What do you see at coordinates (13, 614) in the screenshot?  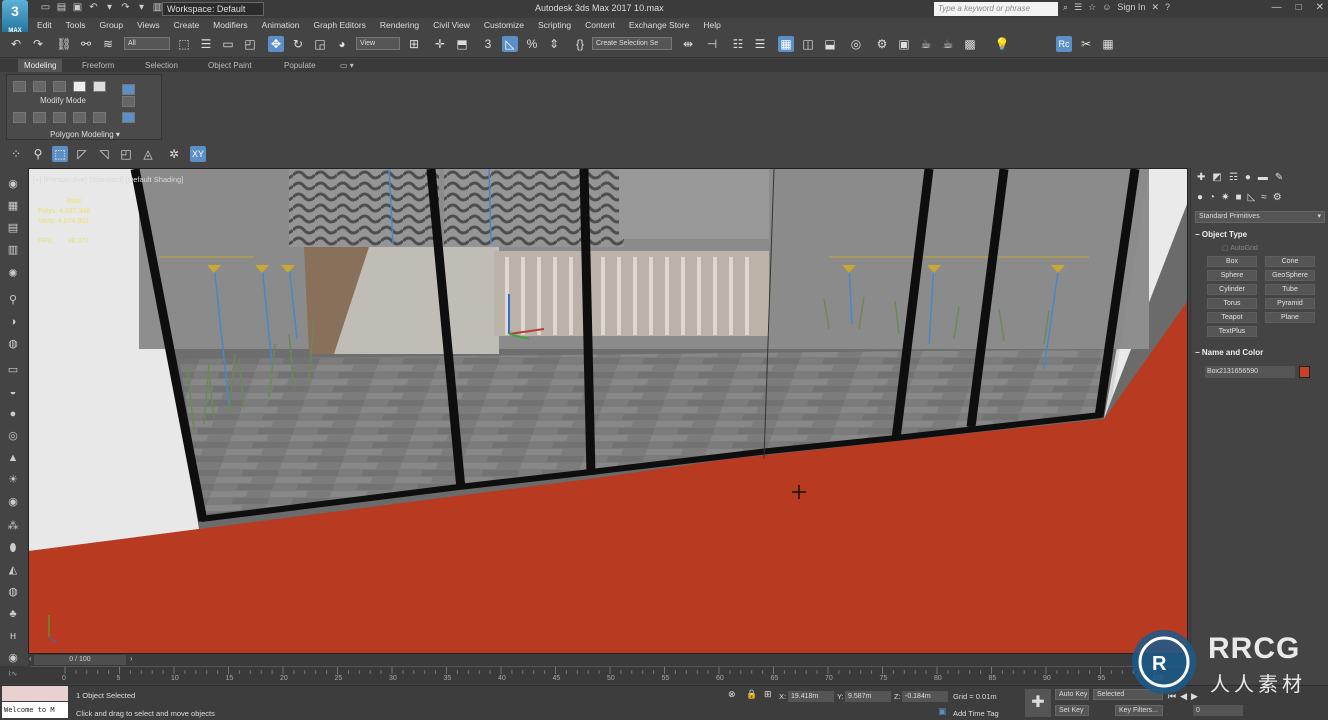 I see `plant-icon: ♣` at bounding box center [13, 614].